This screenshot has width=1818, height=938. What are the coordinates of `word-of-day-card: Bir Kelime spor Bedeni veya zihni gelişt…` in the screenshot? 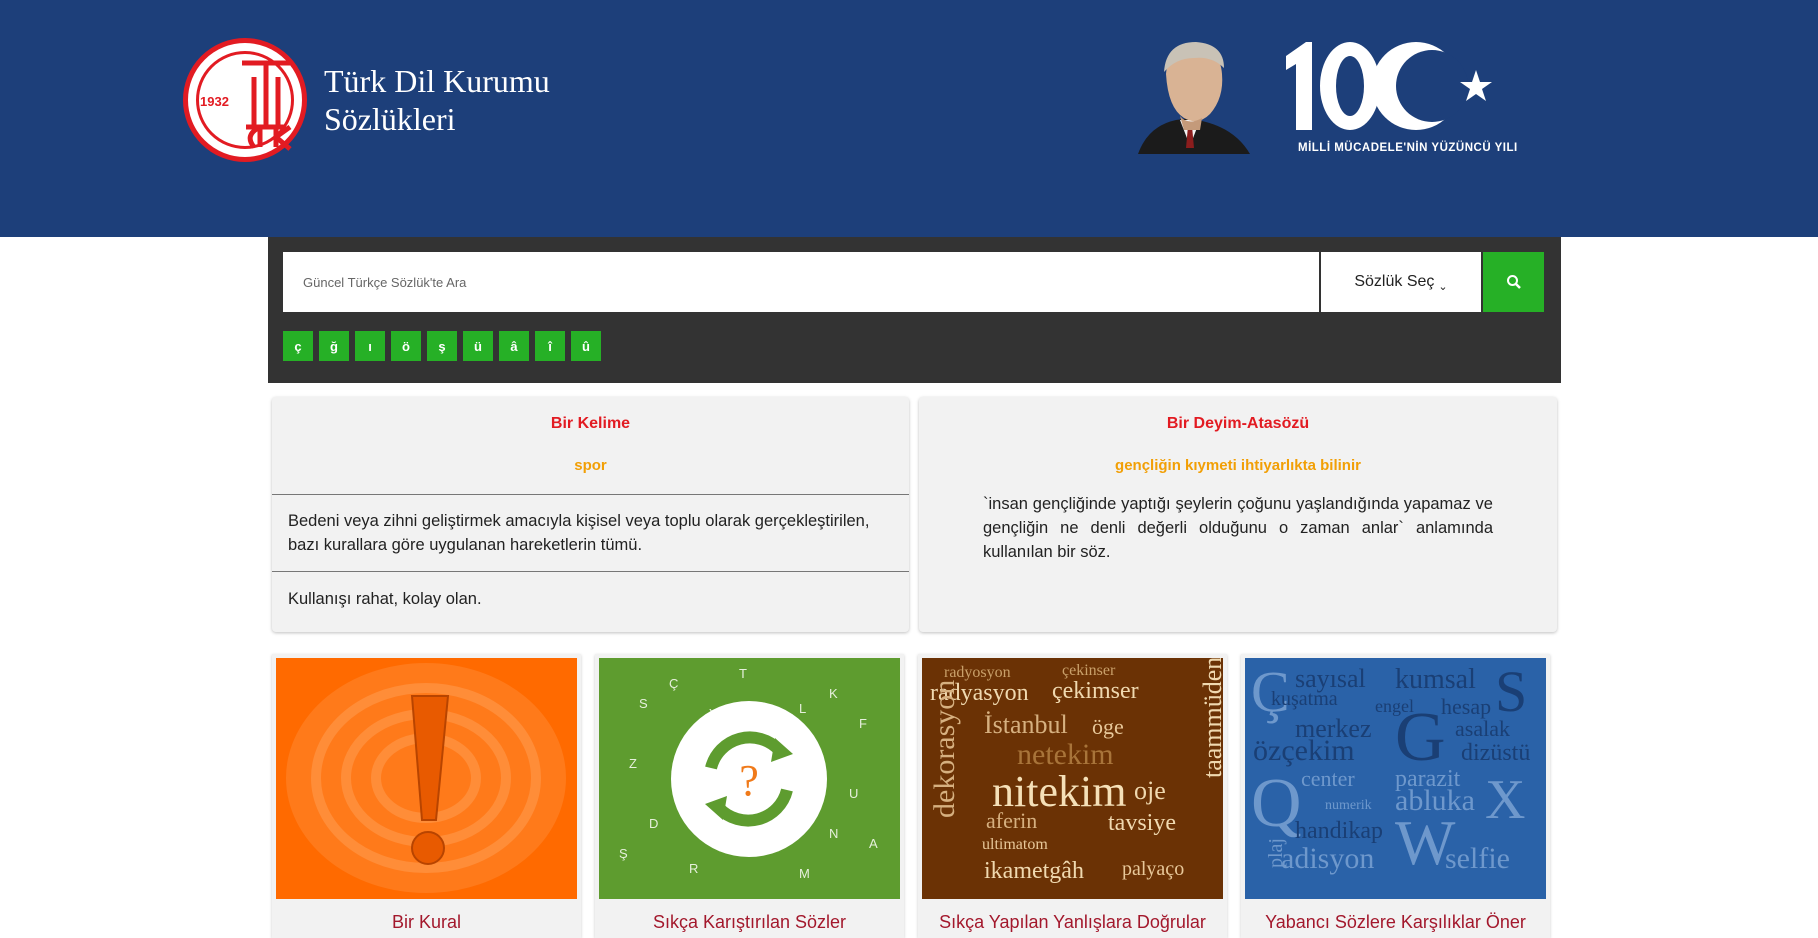 It's located at (590, 514).